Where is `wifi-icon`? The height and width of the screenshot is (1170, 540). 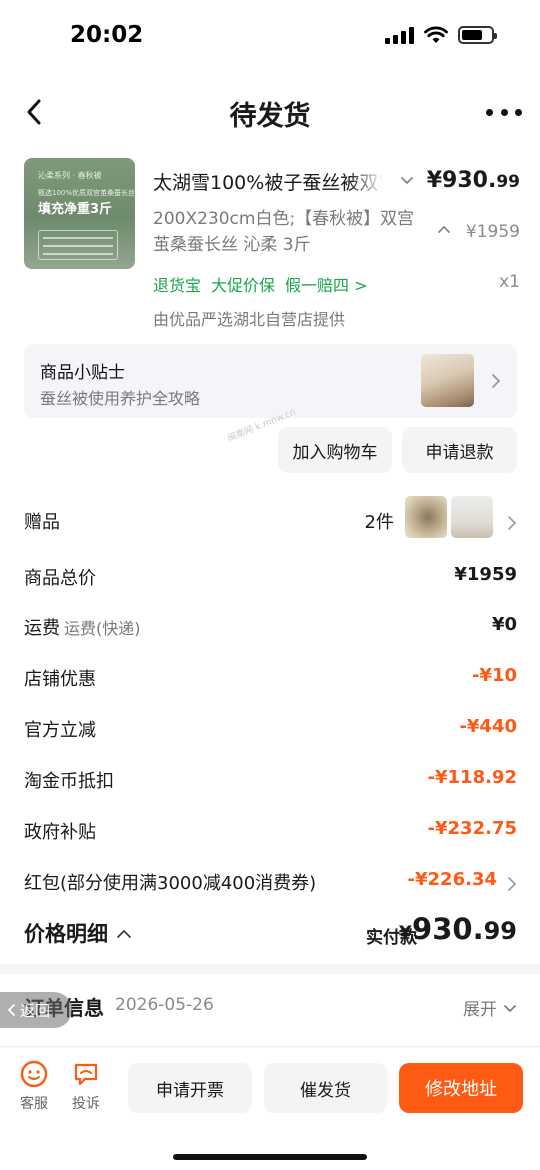 wifi-icon is located at coordinates (436, 34).